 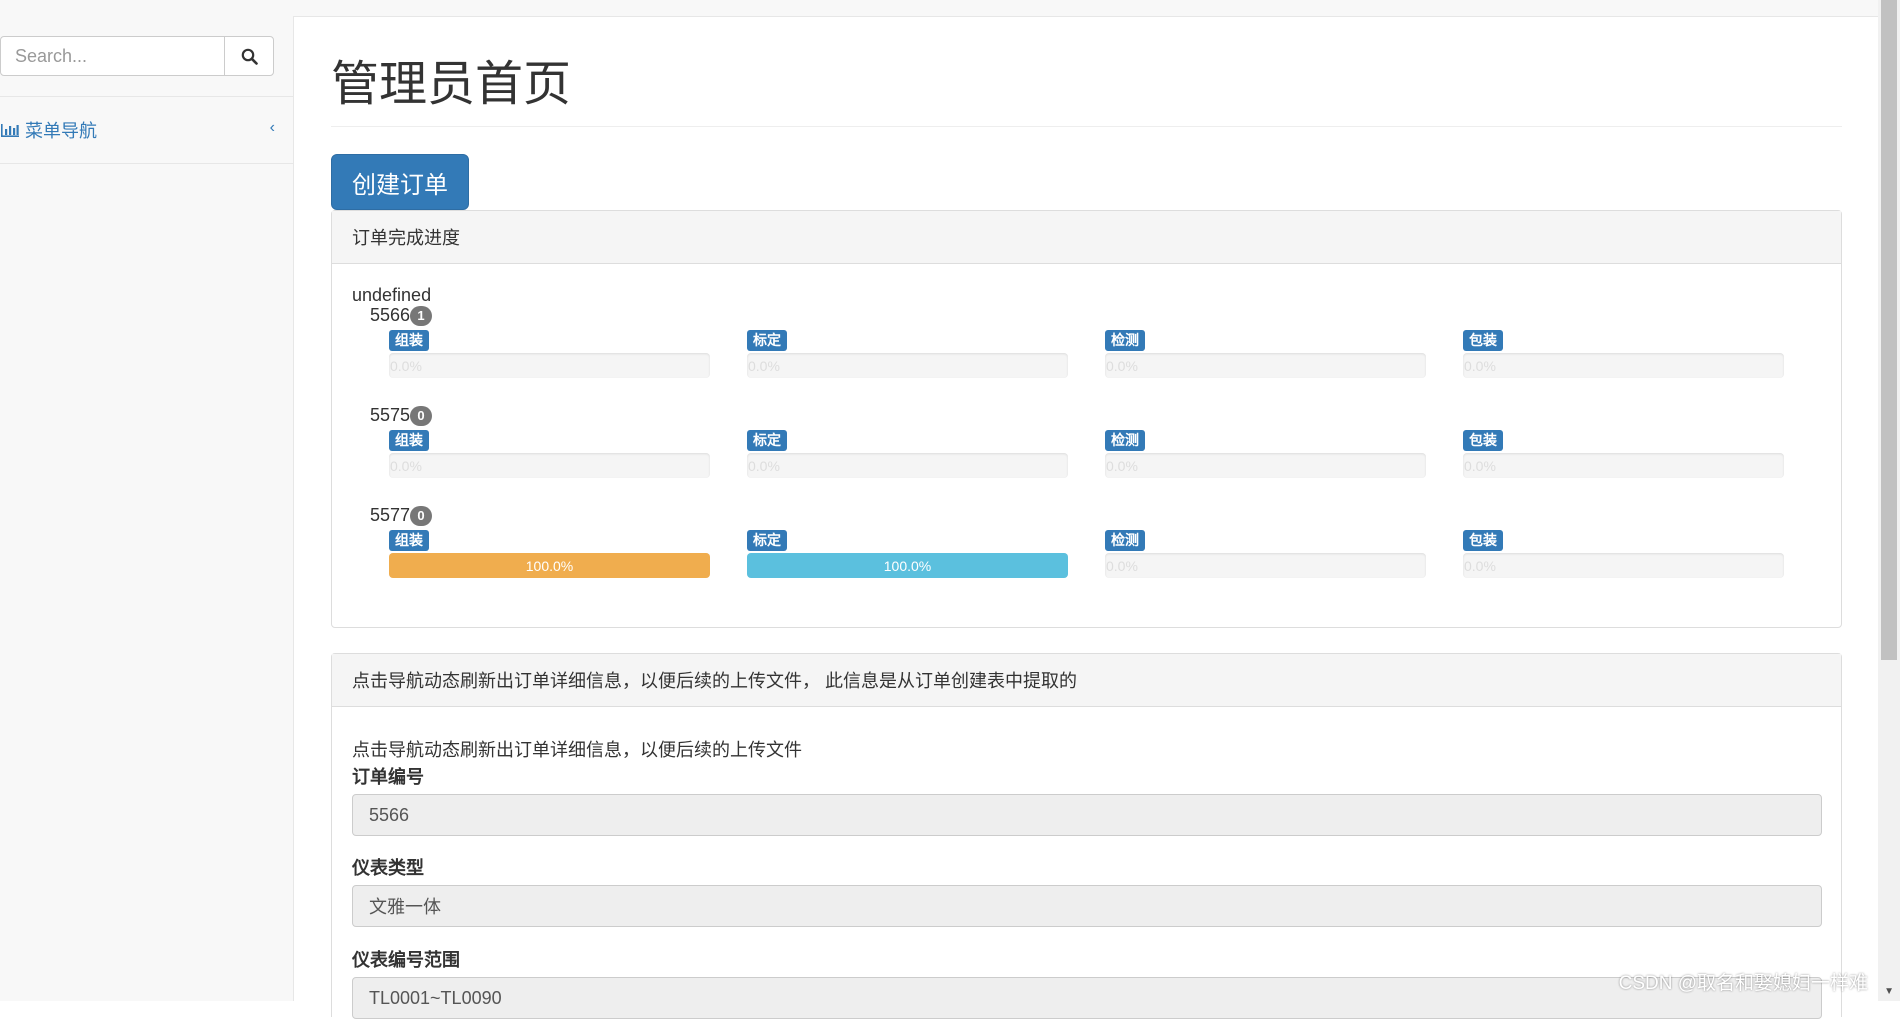 What do you see at coordinates (388, 777) in the screenshot?
I see `field-label-order-number: 订单编号` at bounding box center [388, 777].